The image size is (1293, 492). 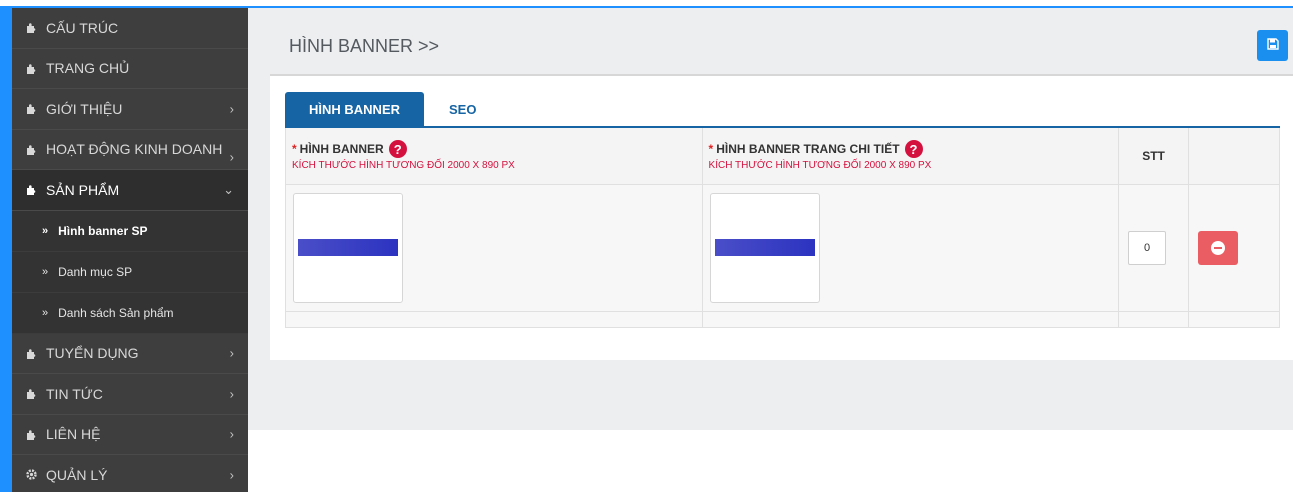 What do you see at coordinates (341, 149) in the screenshot?
I see `column-title: HÌNH BANNER` at bounding box center [341, 149].